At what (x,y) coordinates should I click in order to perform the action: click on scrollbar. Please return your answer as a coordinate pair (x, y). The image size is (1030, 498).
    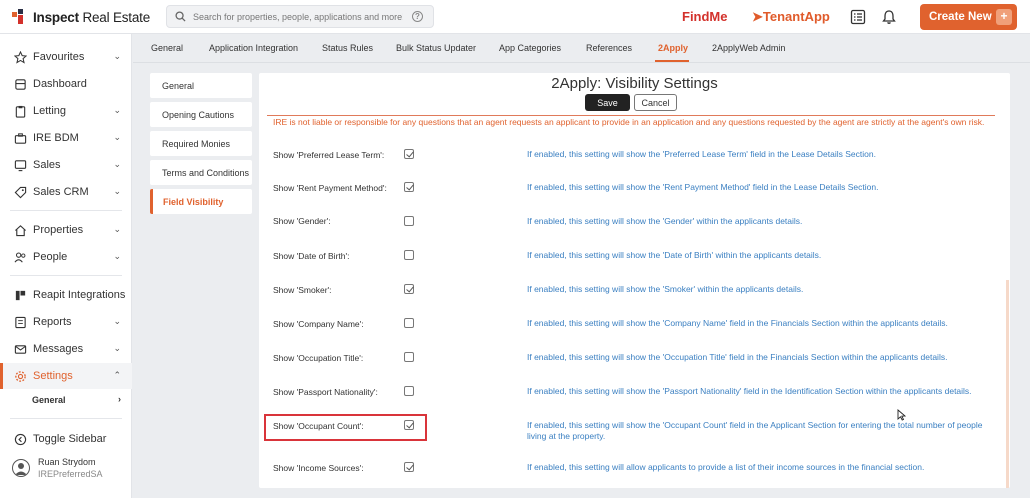
    Looking at the image, I should click on (1007, 384).